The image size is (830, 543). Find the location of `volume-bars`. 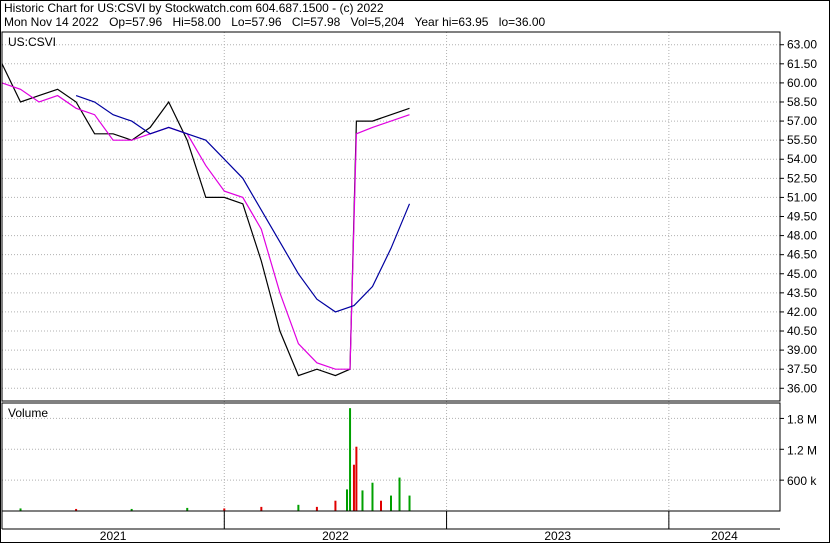

volume-bars is located at coordinates (215, 459).